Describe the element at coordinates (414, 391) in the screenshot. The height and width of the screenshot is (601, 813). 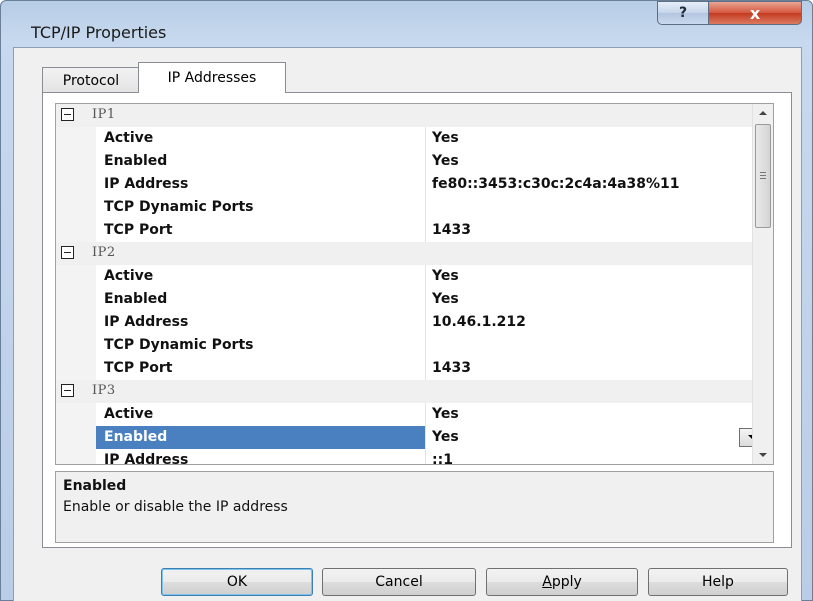
I see `property-group-header: IP3` at that location.